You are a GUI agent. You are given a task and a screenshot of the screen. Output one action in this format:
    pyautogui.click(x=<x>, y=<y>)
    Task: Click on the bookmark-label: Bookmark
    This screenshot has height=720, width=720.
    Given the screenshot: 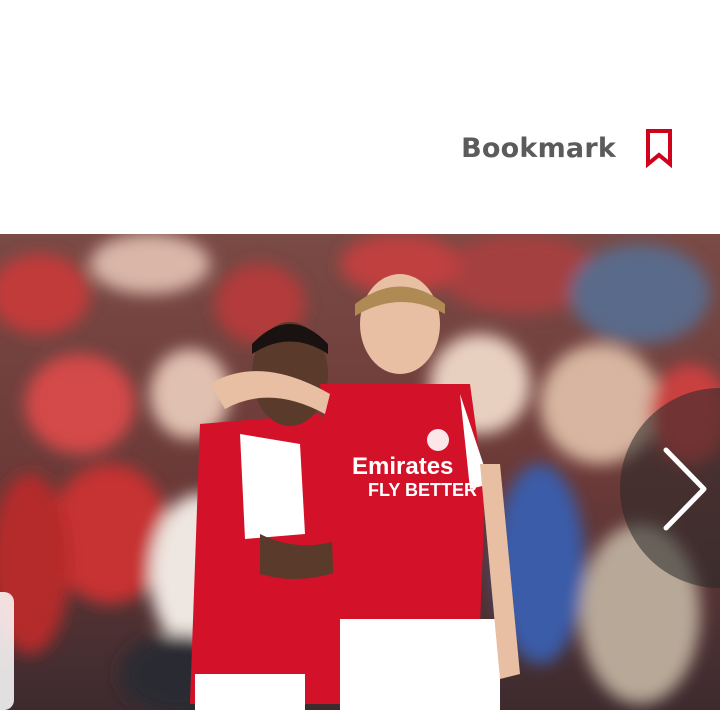 What is the action you would take?
    pyautogui.click(x=538, y=148)
    